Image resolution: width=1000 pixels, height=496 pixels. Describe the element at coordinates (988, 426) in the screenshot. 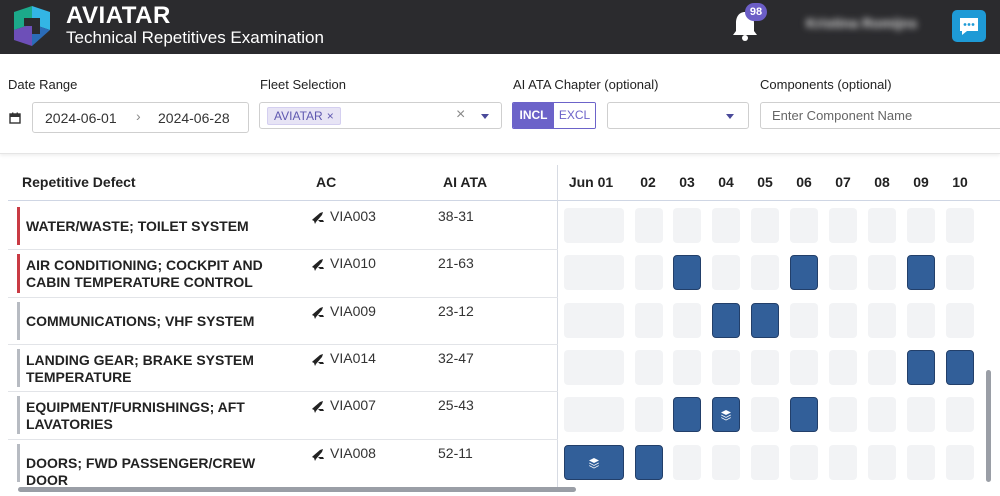

I see `vertical-scrollbar` at that location.